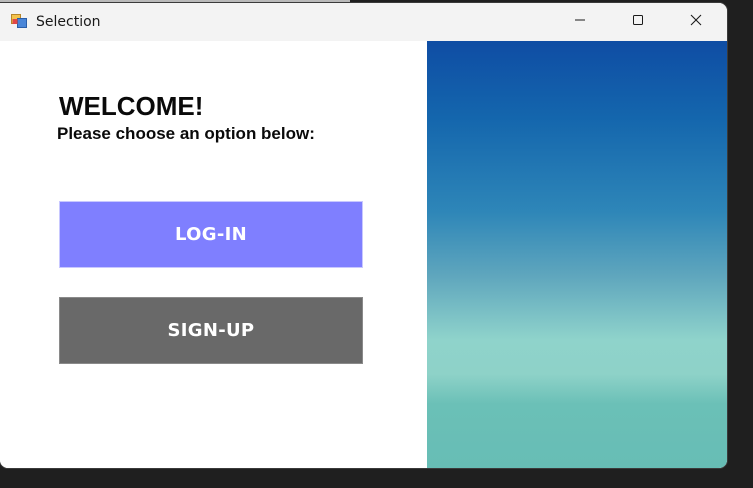 The width and height of the screenshot is (753, 488). Describe the element at coordinates (186, 133) in the screenshot. I see `instruction-text: Please choose an option below:` at that location.